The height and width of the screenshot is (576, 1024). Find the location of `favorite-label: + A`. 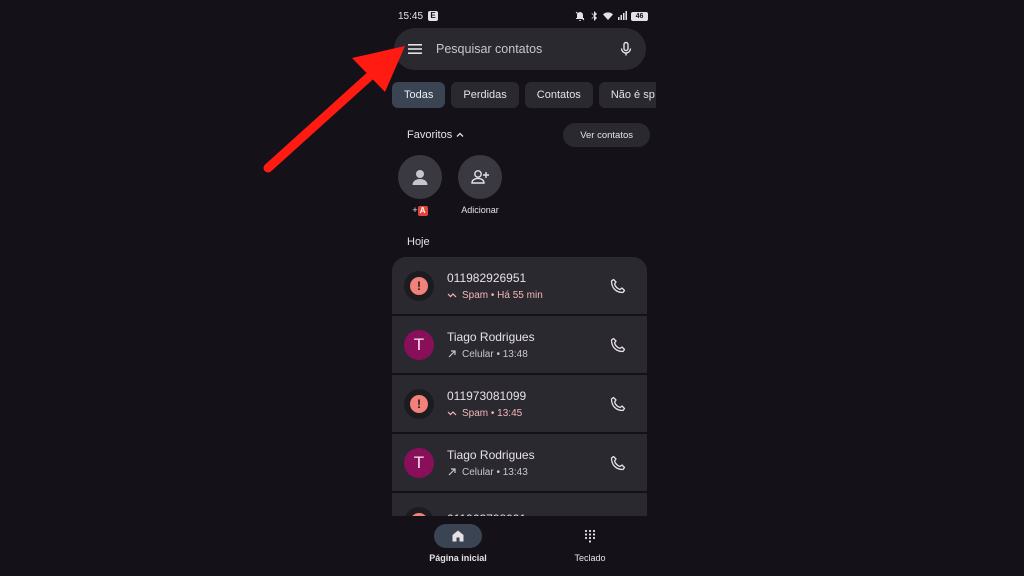

favorite-label: + A is located at coordinates (421, 210).